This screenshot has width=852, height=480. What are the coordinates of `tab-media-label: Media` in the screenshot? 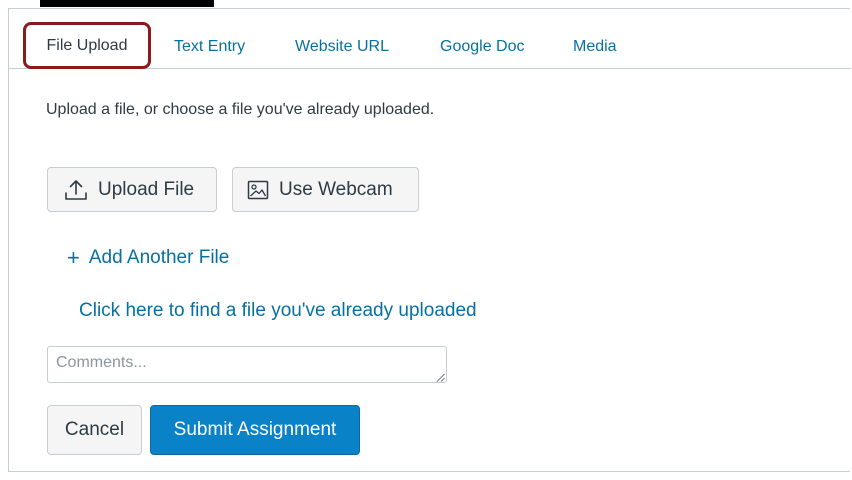 It's located at (595, 46).